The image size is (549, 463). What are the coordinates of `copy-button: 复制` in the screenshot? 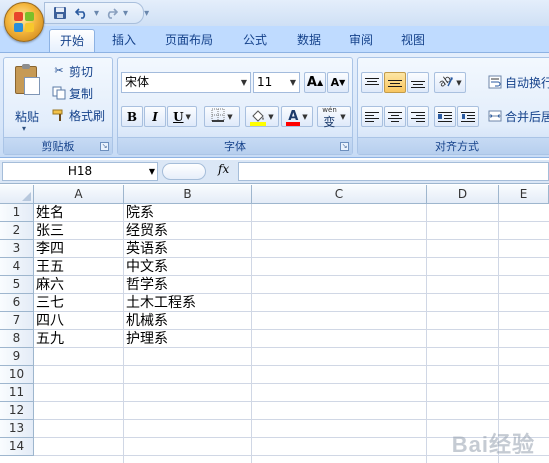 It's located at (72, 93).